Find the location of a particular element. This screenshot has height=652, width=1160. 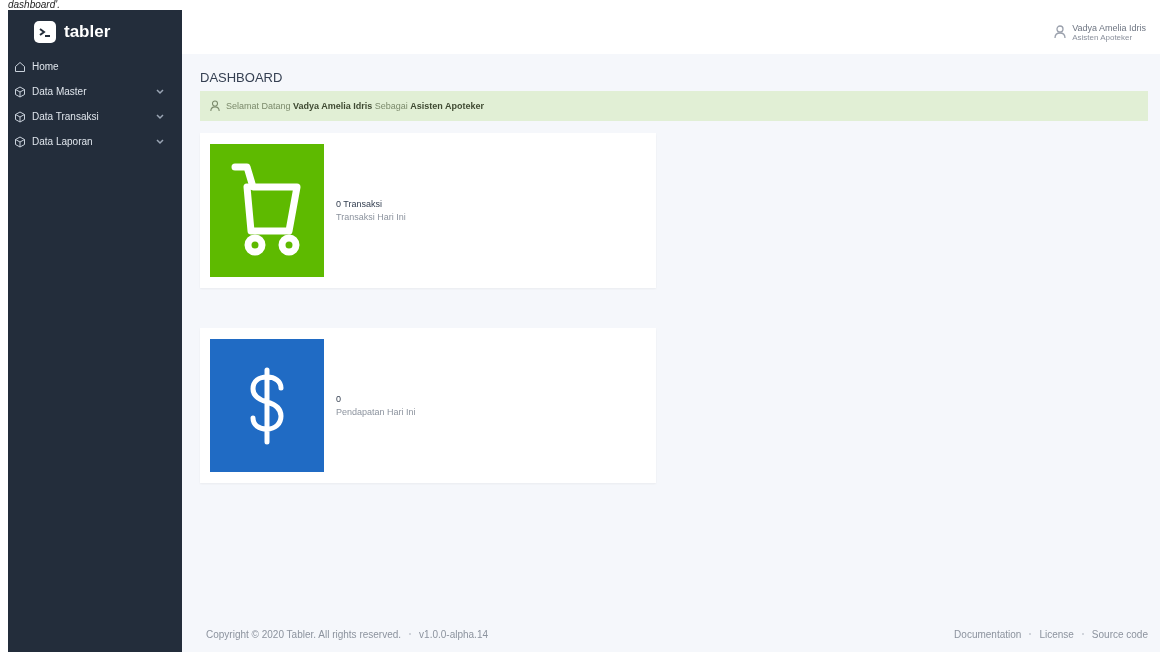

stat-value: 0 Transaksi is located at coordinates (360, 204).